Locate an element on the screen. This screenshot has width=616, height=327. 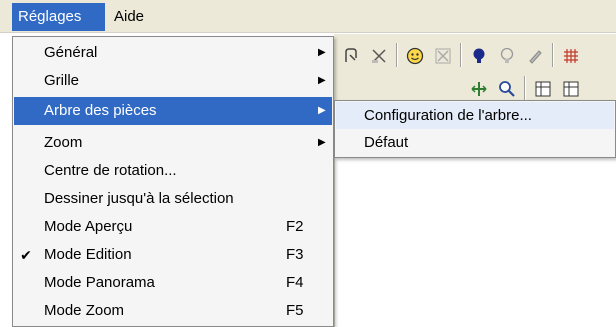
toolbar is located at coordinates (475, 70).